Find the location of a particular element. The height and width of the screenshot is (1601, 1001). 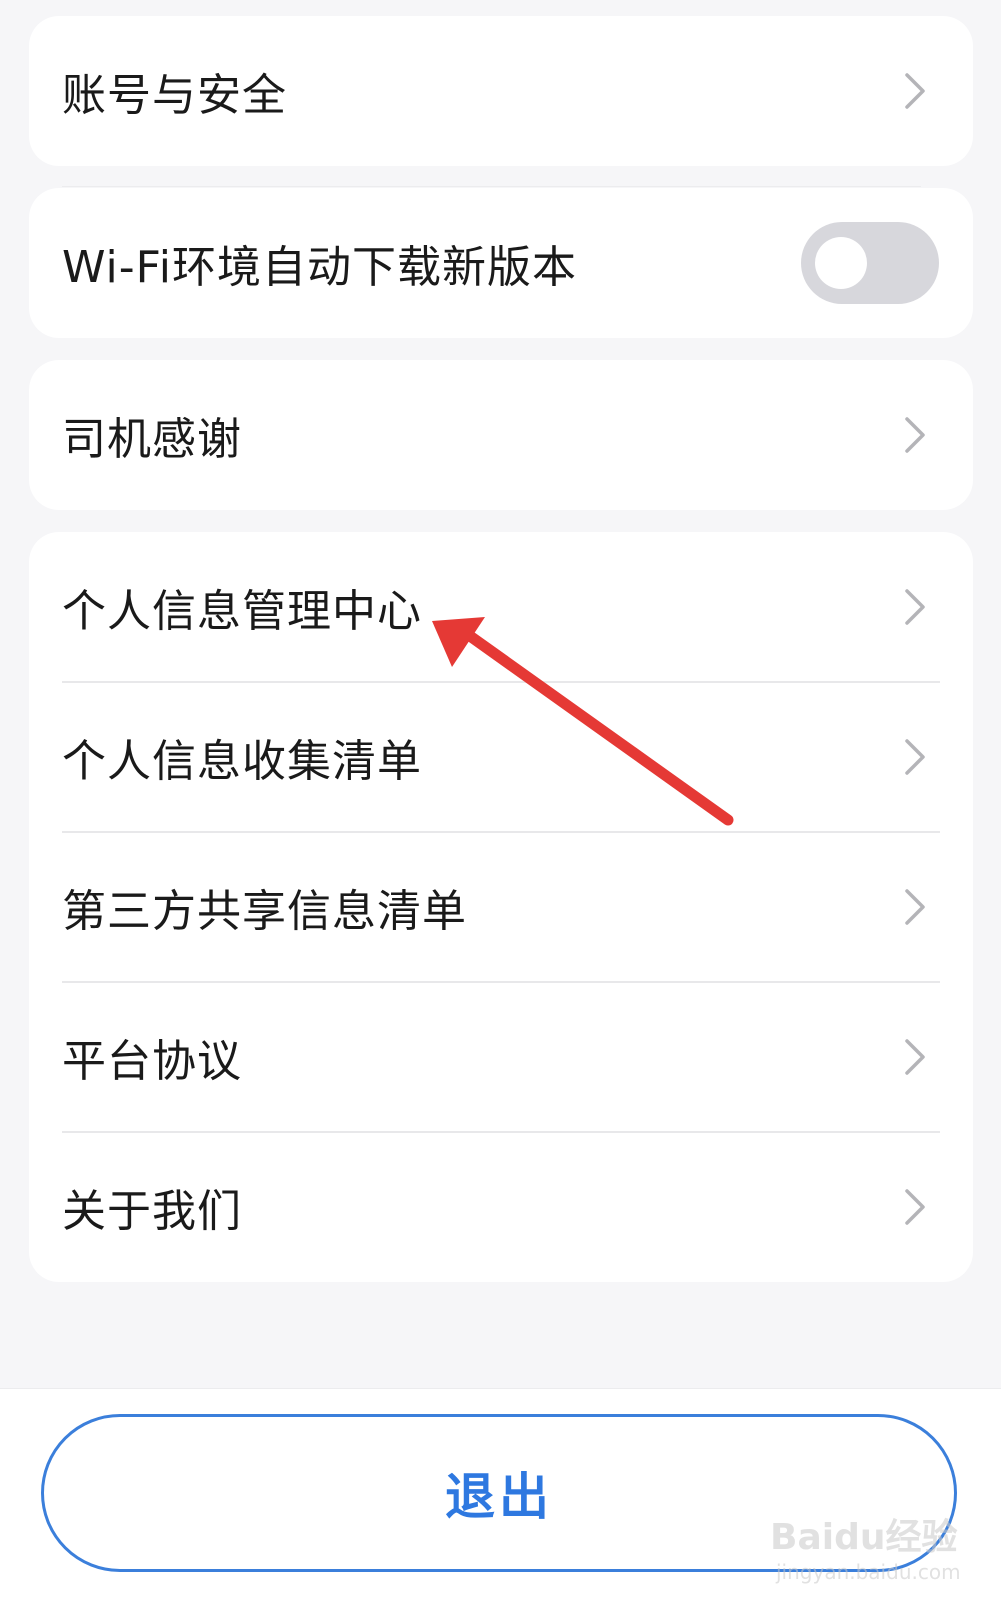

card-separator is located at coordinates (491, 186).